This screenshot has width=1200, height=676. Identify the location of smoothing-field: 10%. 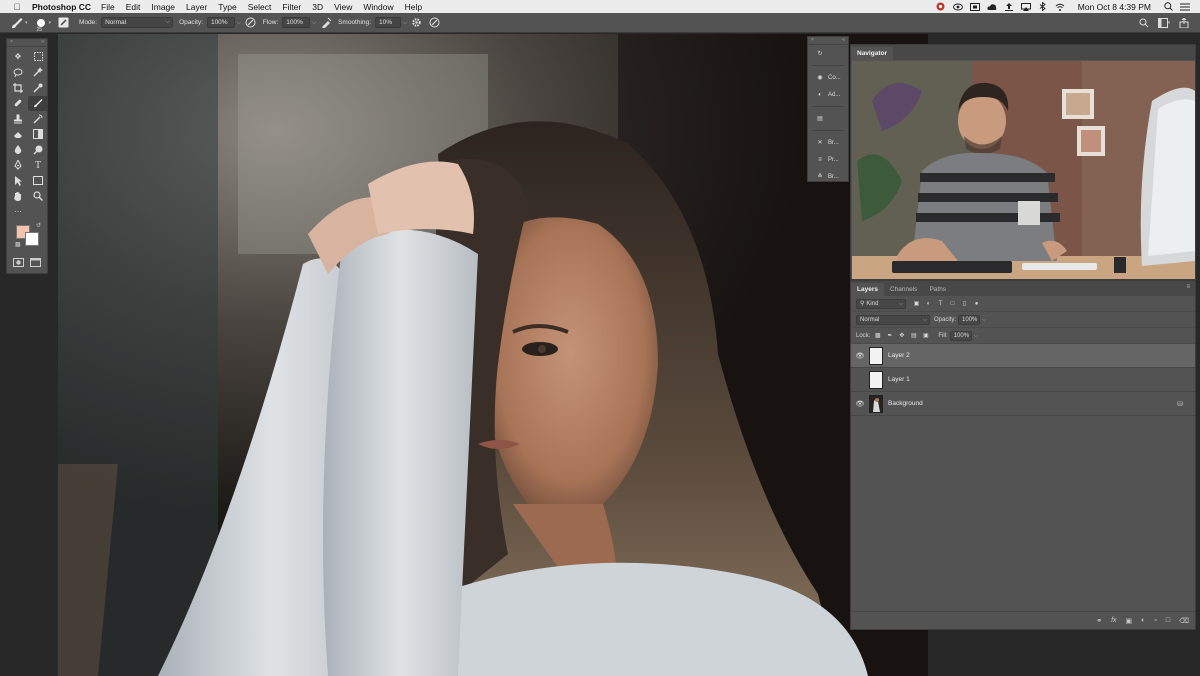
(387, 22).